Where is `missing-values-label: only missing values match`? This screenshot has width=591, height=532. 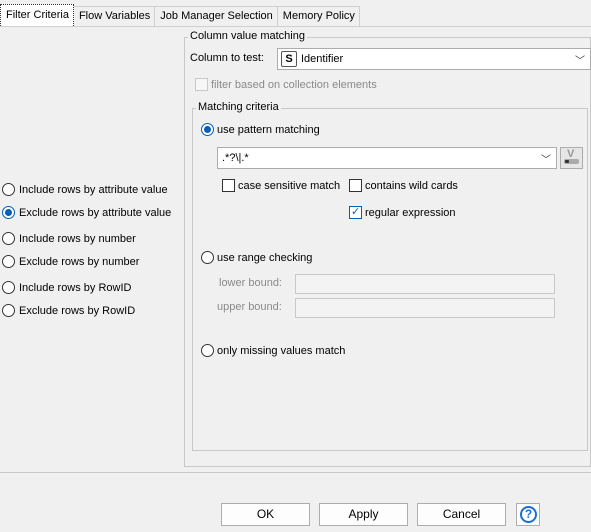 missing-values-label: only missing values match is located at coordinates (281, 350).